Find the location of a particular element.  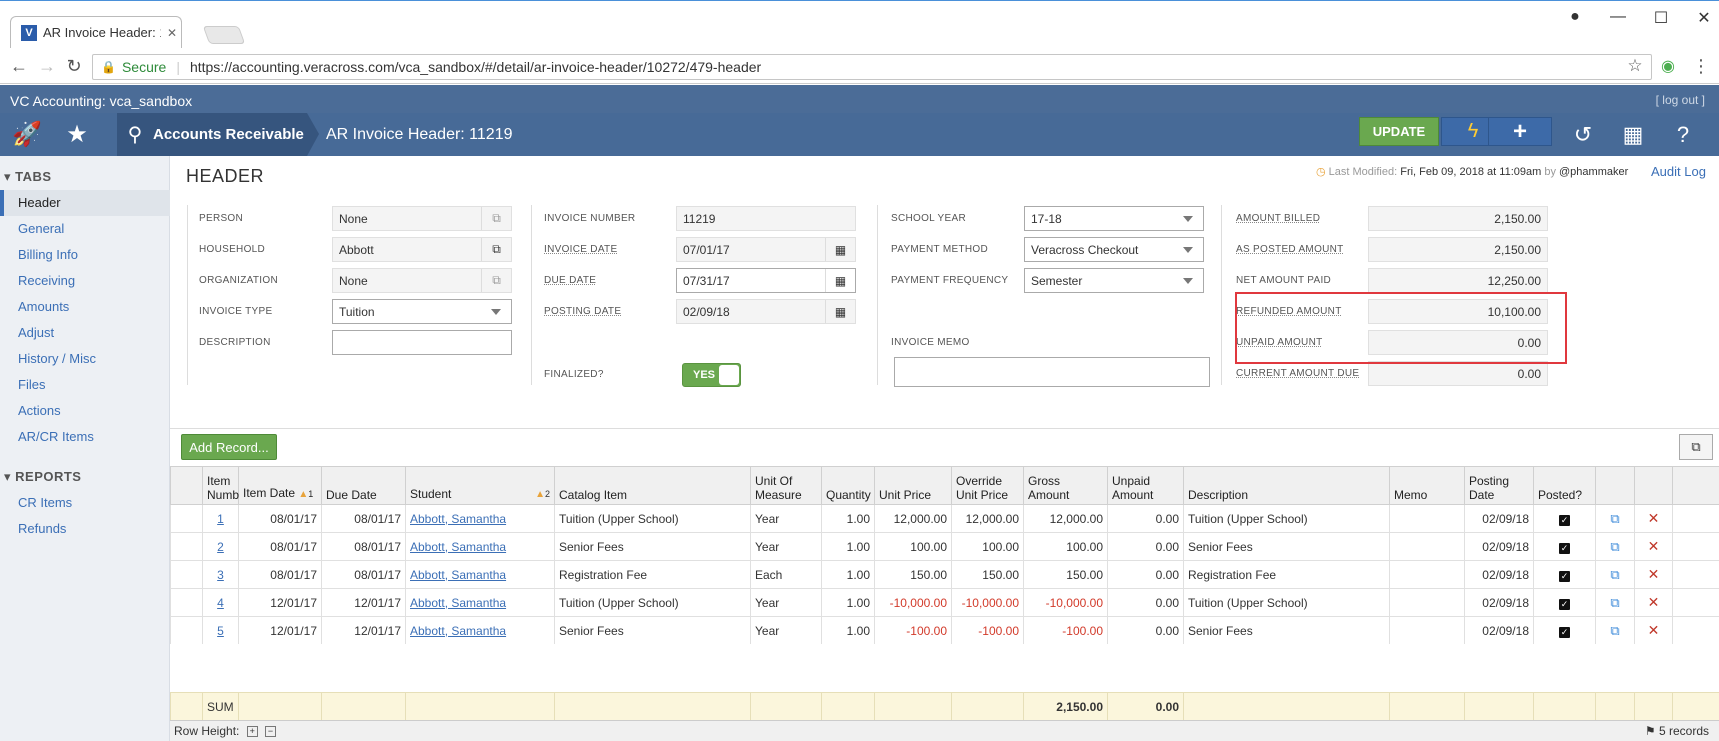

sidebar-item-amounts: Amounts is located at coordinates (85, 307).